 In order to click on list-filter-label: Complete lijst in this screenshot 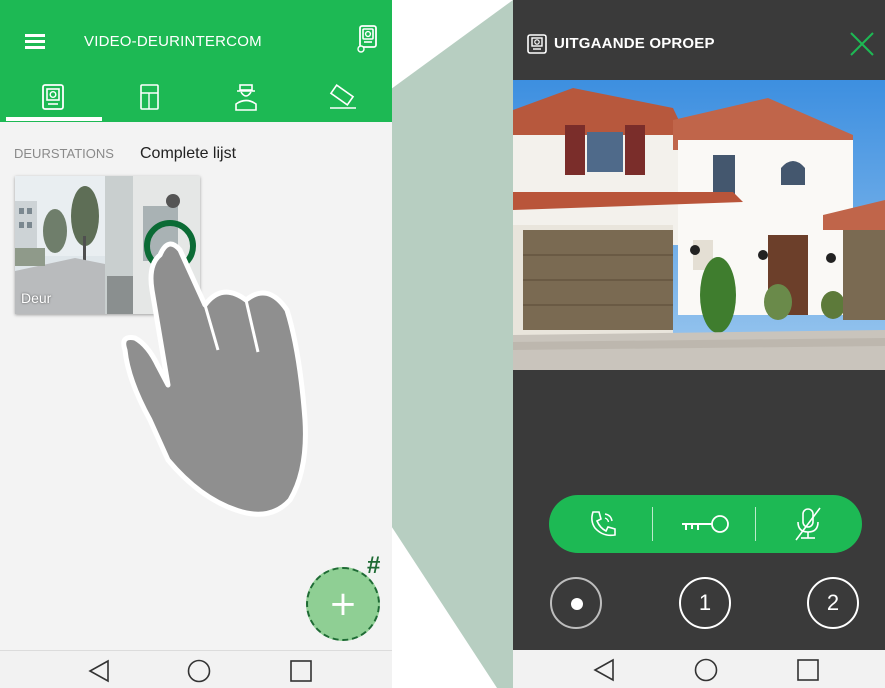, I will do `click(188, 154)`.